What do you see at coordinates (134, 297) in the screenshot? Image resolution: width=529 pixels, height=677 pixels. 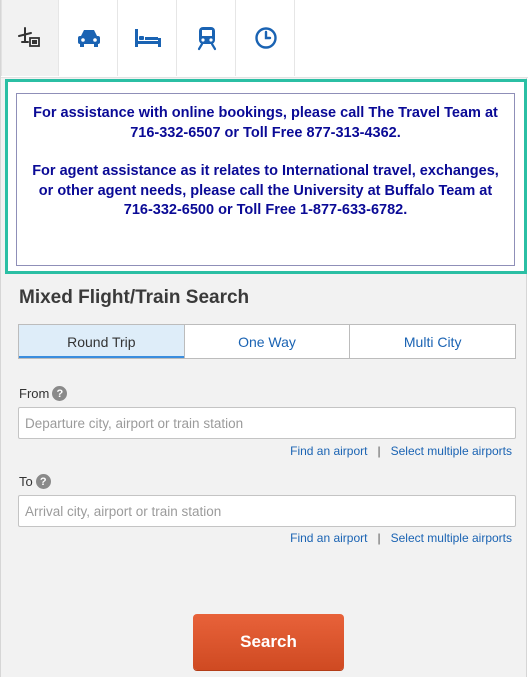 I see `search-heading: Mixed Flight/Train Search` at bounding box center [134, 297].